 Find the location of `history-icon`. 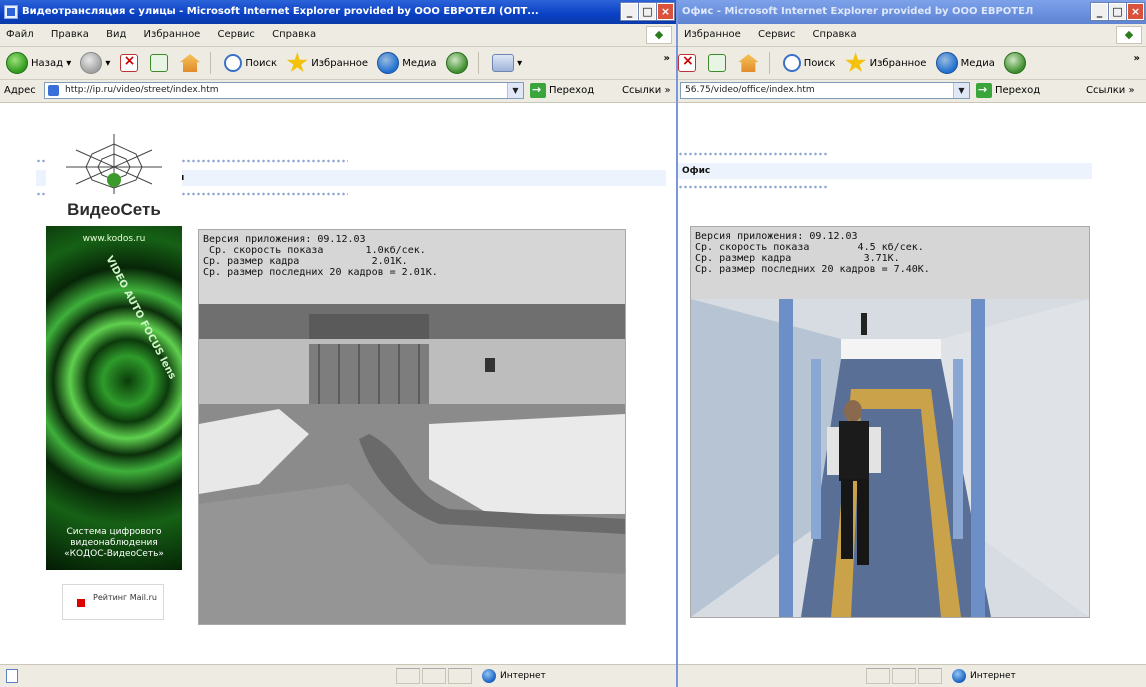

history-icon is located at coordinates (456, 63).